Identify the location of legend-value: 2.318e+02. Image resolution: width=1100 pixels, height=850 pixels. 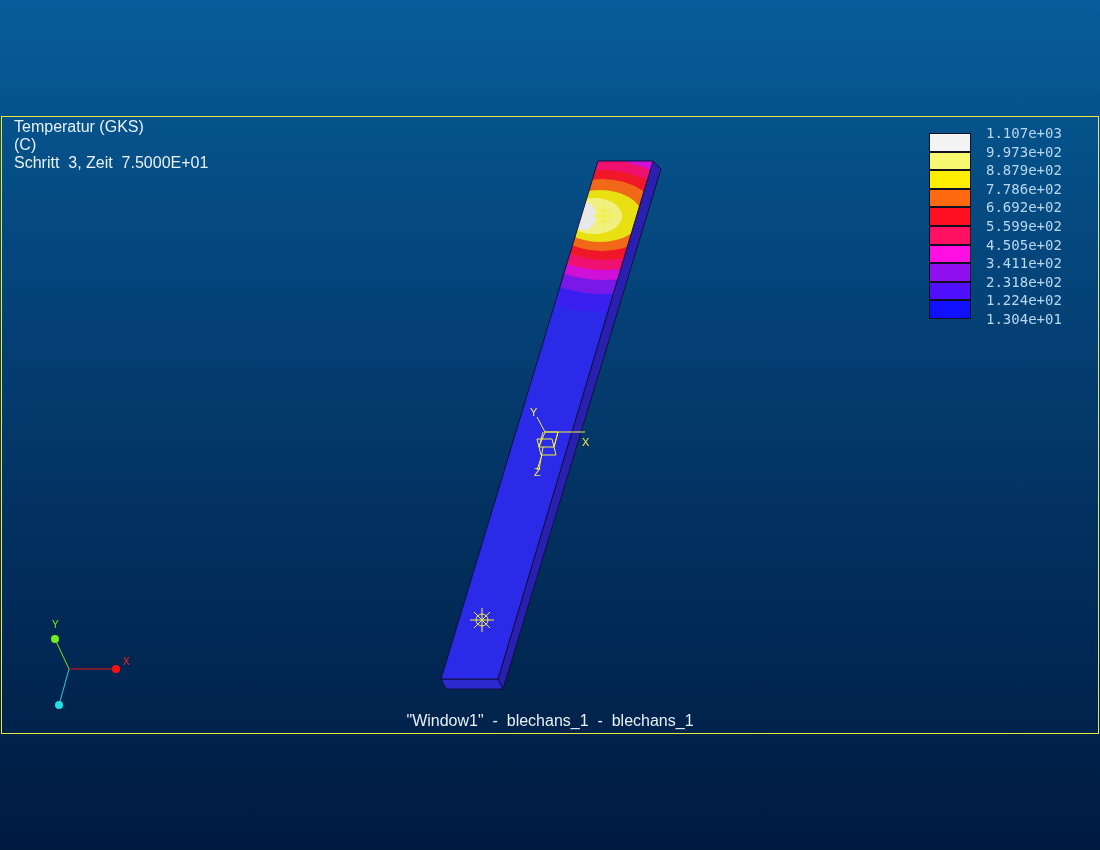
(1024, 282).